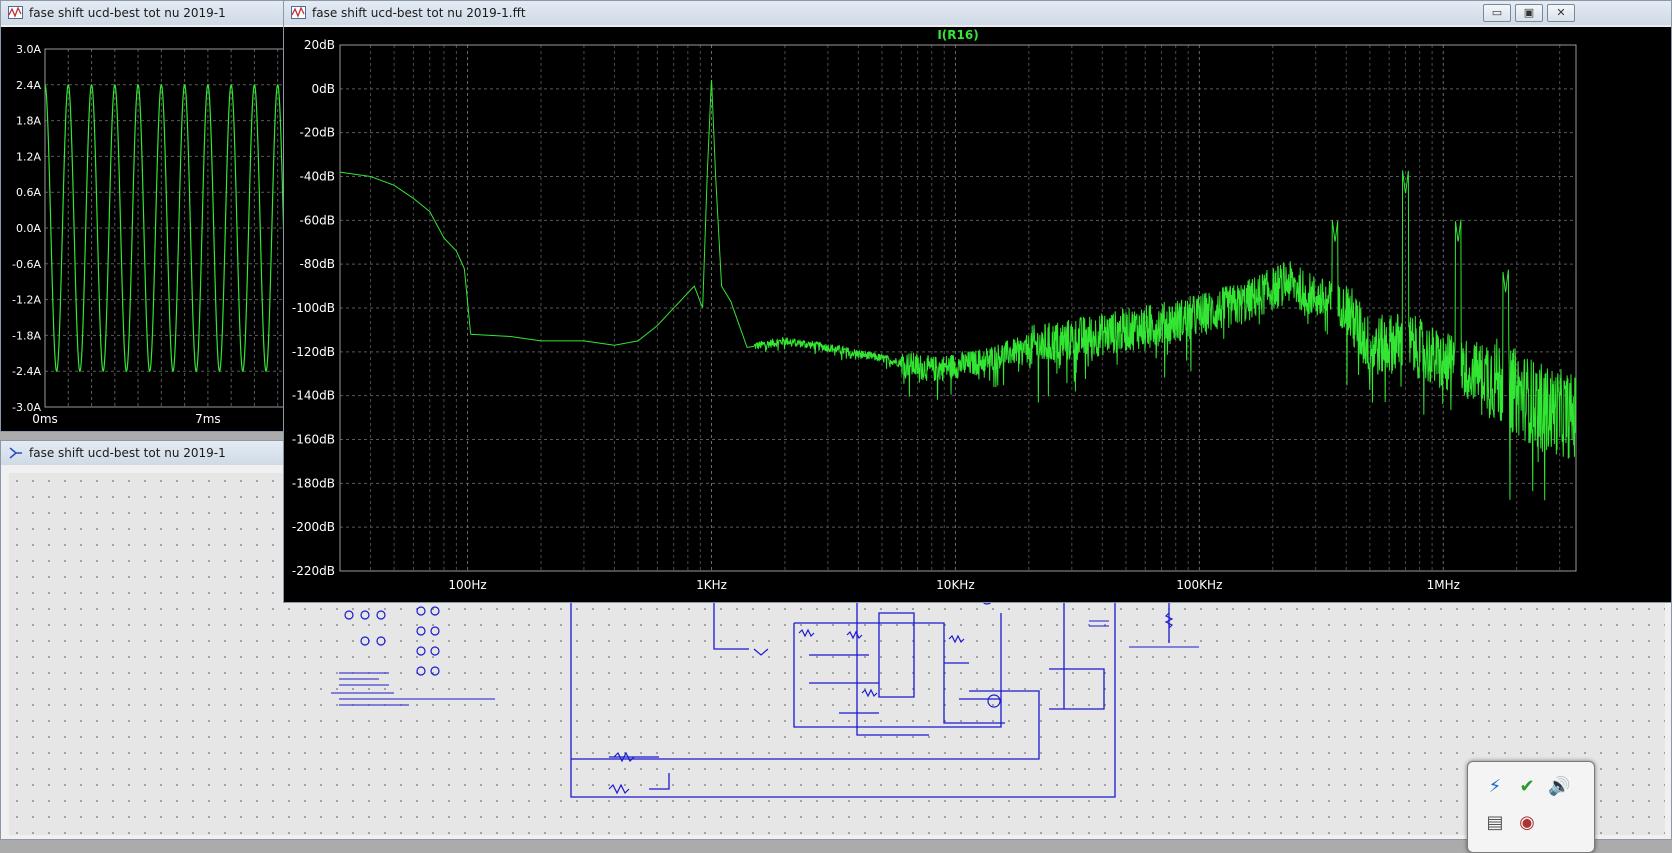  I want to click on time-ytick-label: -2.4A, so click(26, 371).